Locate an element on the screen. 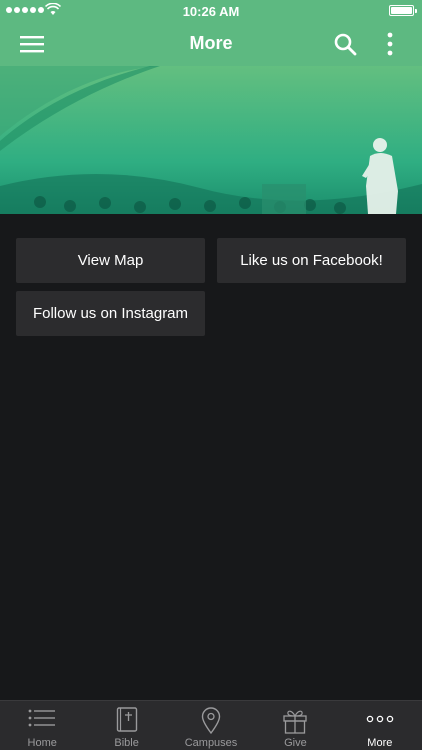 This screenshot has width=422, height=750. battery-icon is located at coordinates (403, 10).